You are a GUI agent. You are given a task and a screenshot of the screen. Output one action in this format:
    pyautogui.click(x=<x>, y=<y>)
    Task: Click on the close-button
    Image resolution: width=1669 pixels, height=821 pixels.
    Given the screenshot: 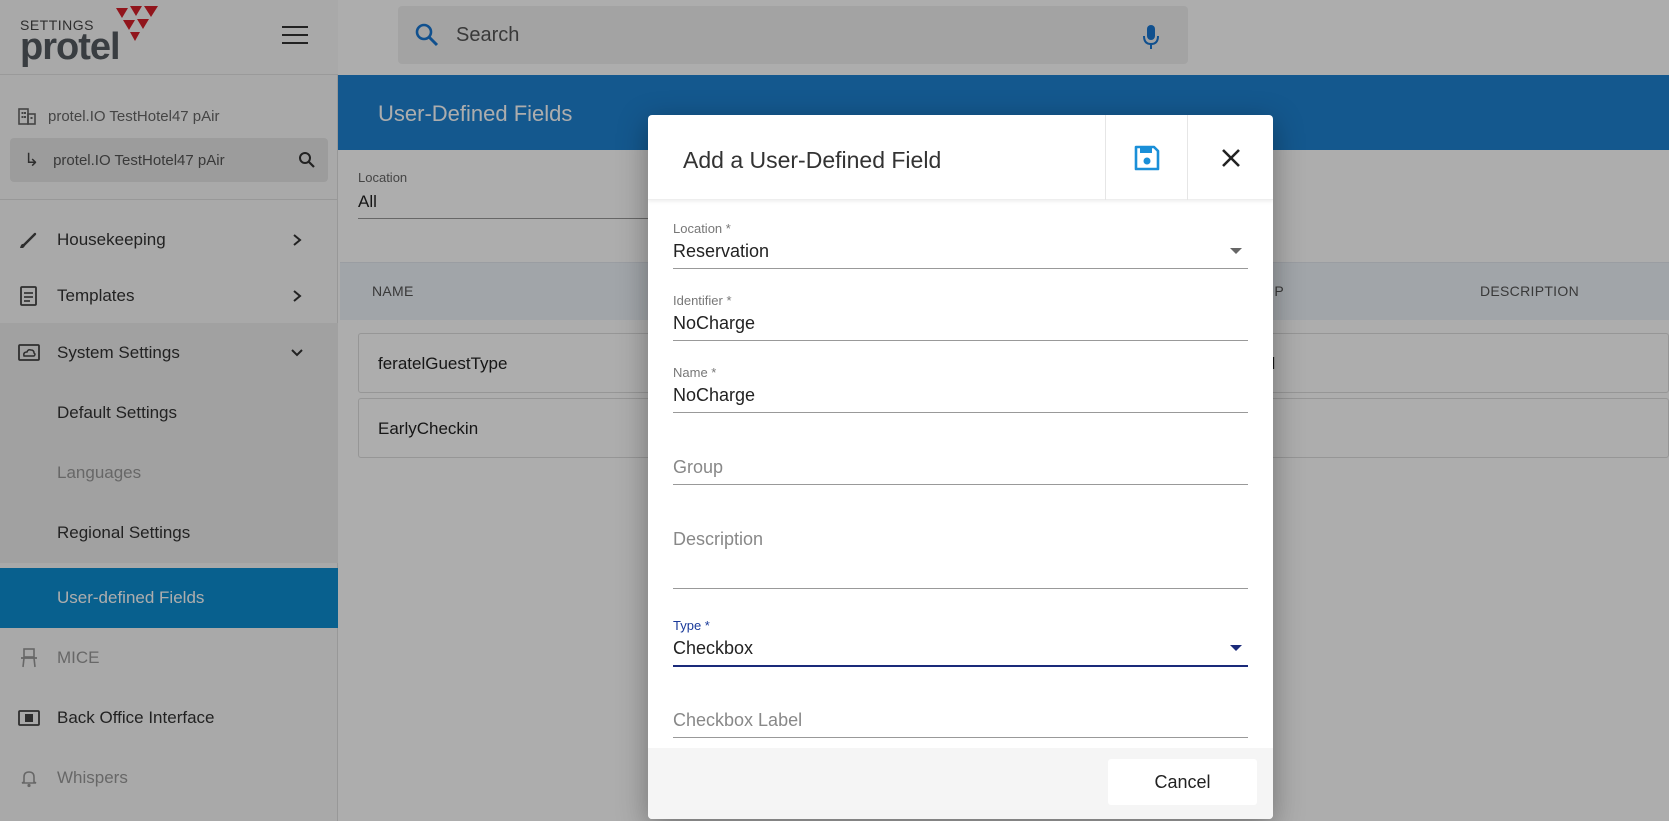 What is the action you would take?
    pyautogui.click(x=1230, y=157)
    